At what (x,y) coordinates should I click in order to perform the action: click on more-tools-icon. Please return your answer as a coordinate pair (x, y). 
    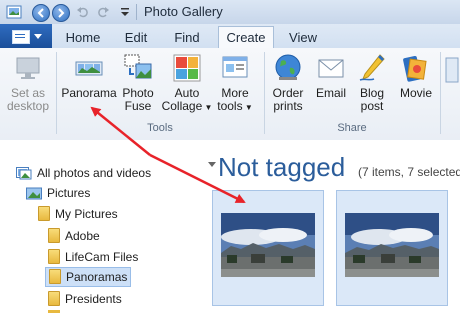
    Looking at the image, I should click on (235, 67).